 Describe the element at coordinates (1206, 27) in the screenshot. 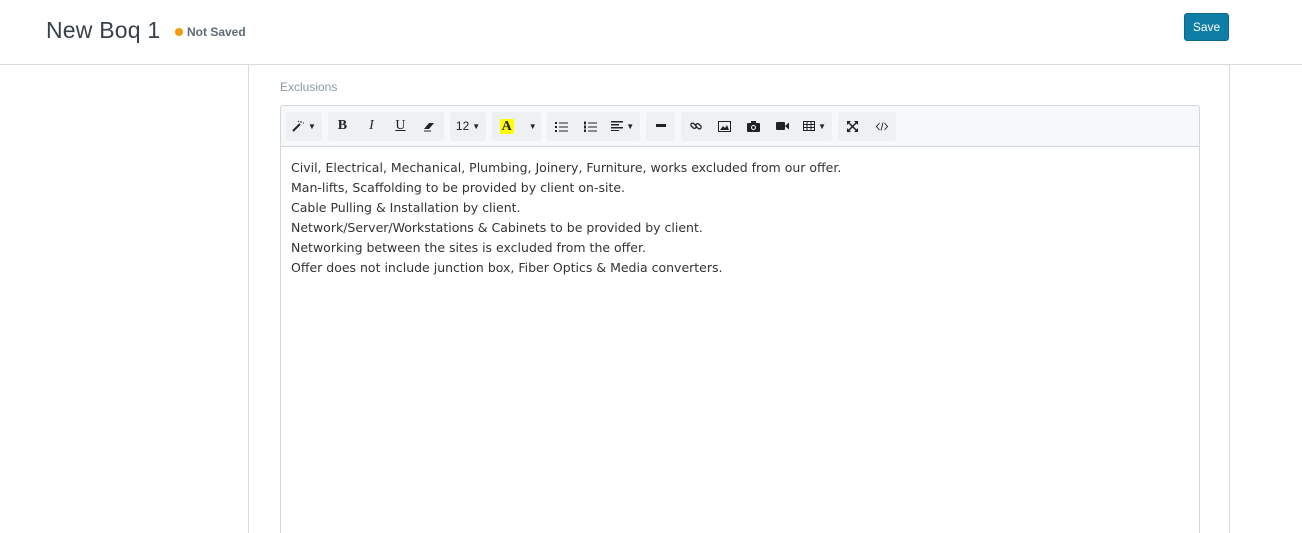

I see `save-button: Save` at that location.